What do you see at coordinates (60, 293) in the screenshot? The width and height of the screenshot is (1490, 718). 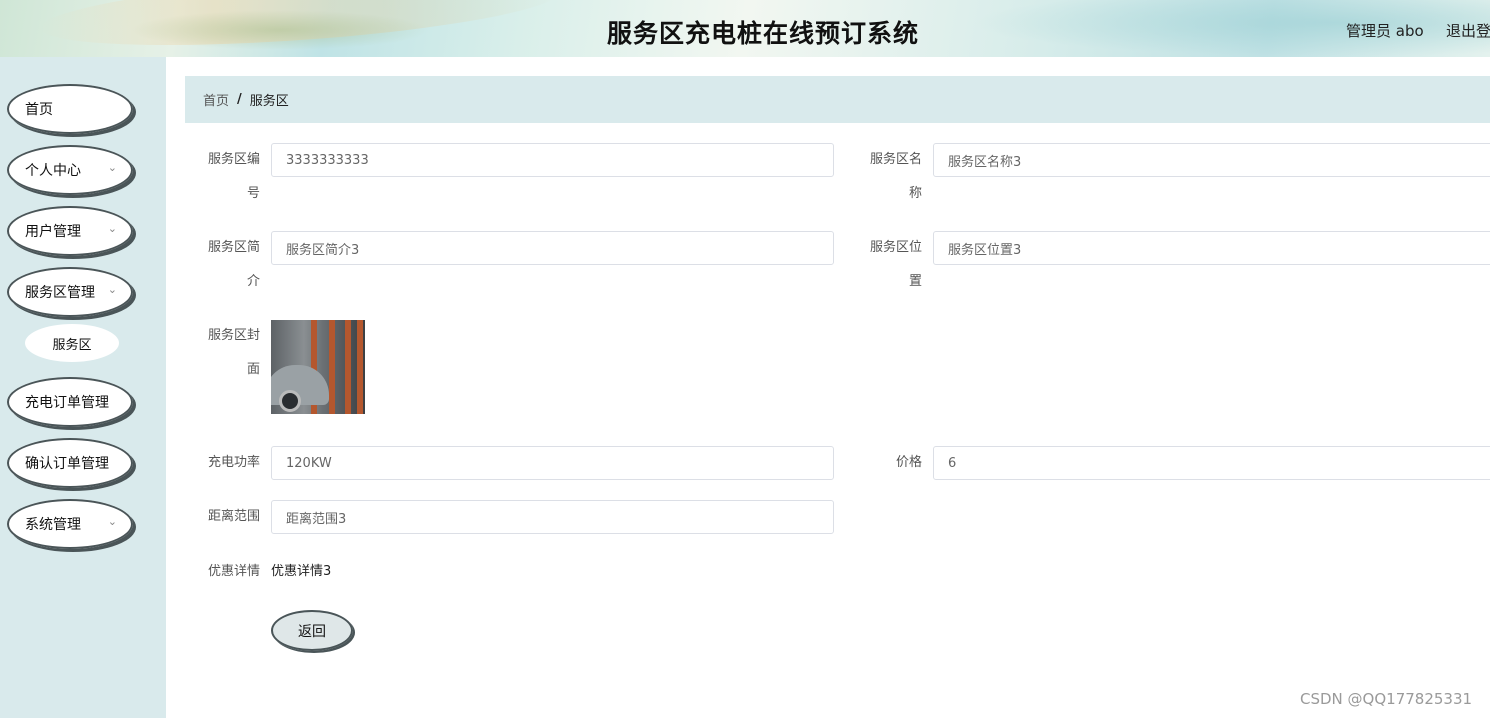 I see `sidebar-item-label: 服务区管理` at bounding box center [60, 293].